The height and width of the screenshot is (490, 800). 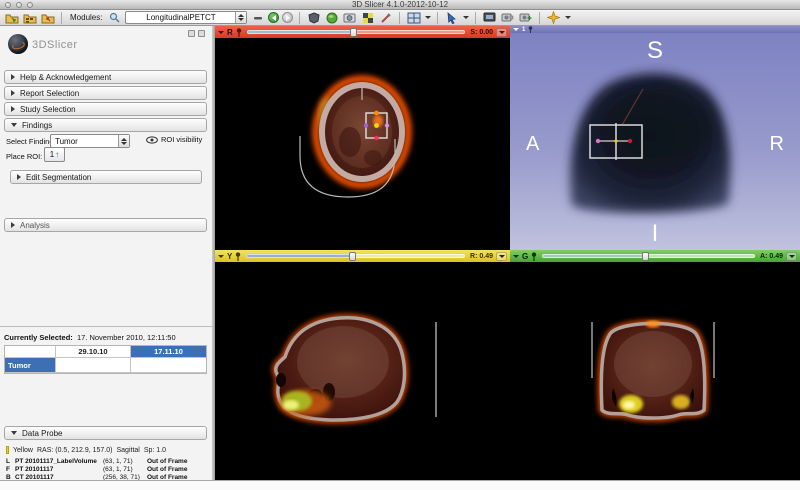 What do you see at coordinates (288, 17) in the screenshot?
I see `next-module-button` at bounding box center [288, 17].